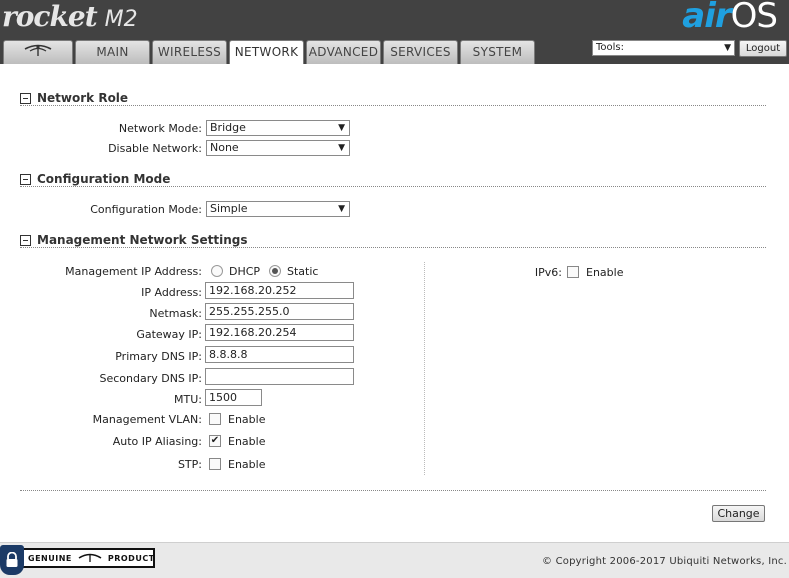 This screenshot has width=789, height=578. What do you see at coordinates (497, 52) in the screenshot?
I see `tab-system: SYSTEM` at bounding box center [497, 52].